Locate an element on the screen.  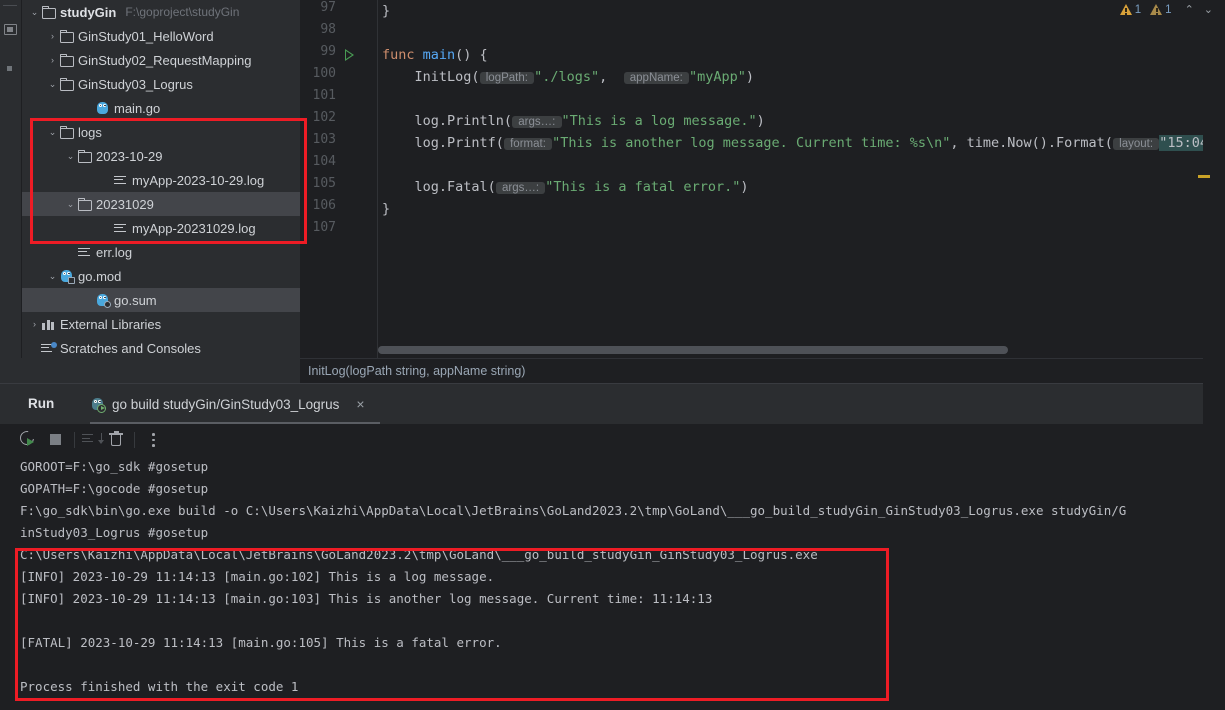
line-number-98: 98 is located at coordinates (328, 29).